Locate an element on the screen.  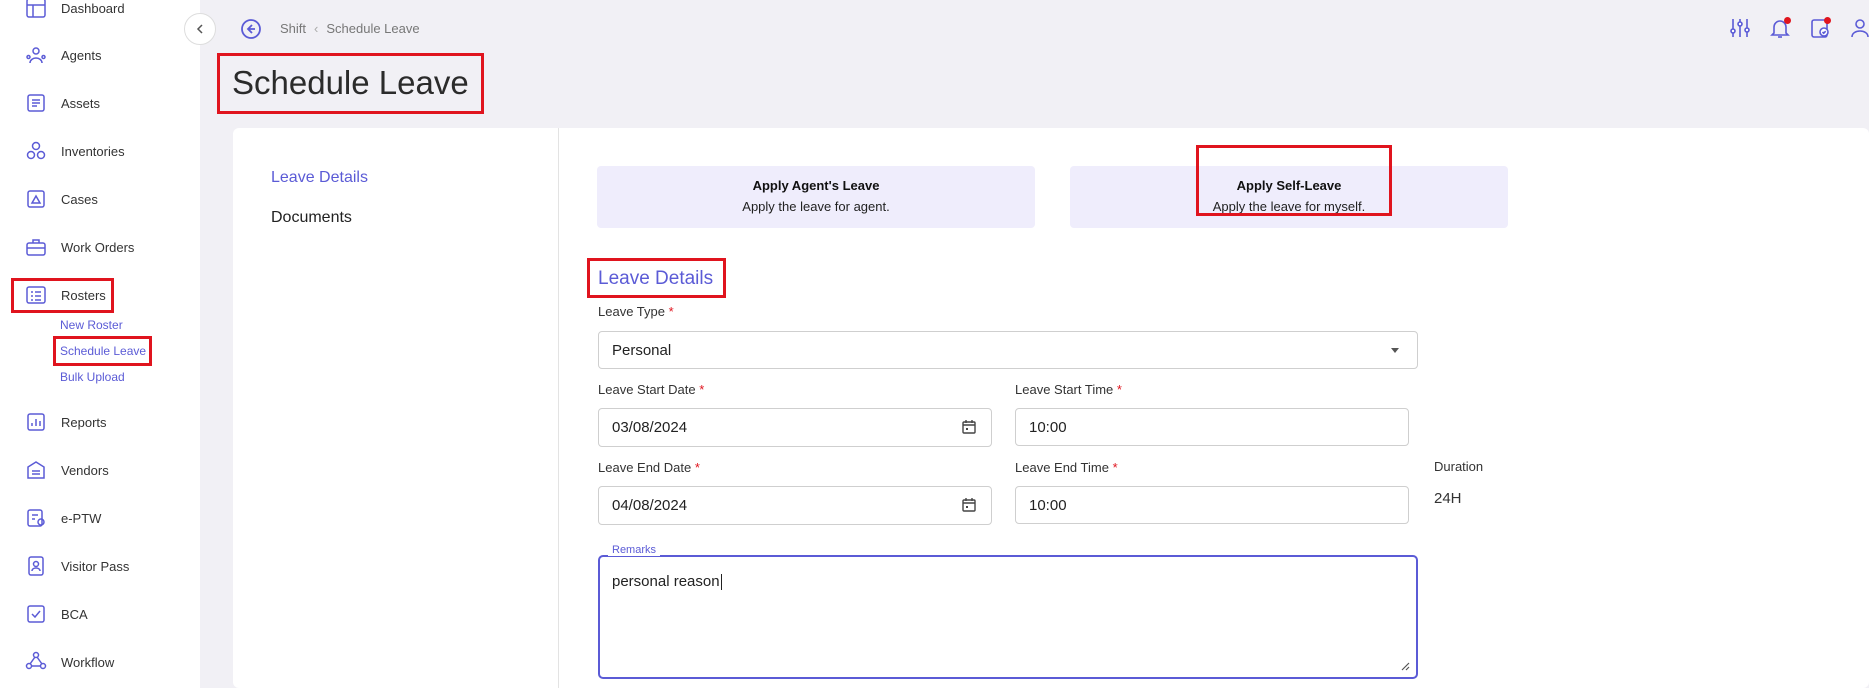
sidebar-item-eptw: e-PTW is located at coordinates (100, 518).